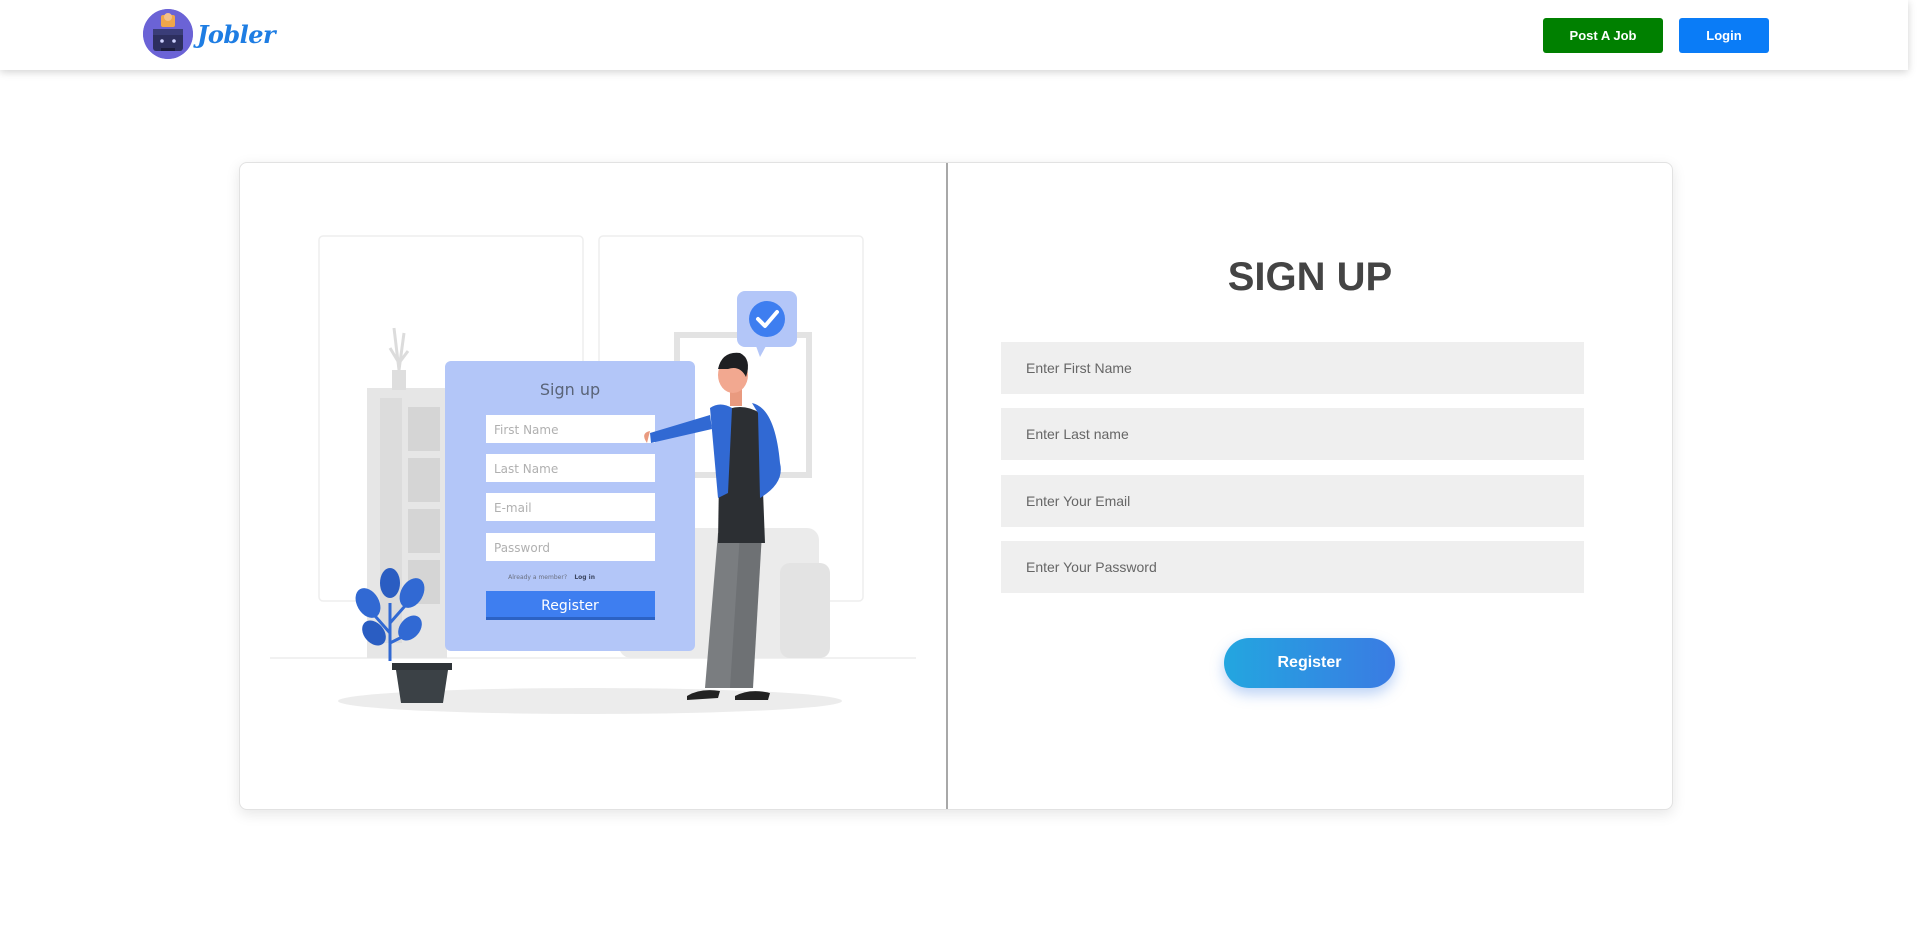  Describe the element at coordinates (1292, 501) in the screenshot. I see `email-input` at that location.